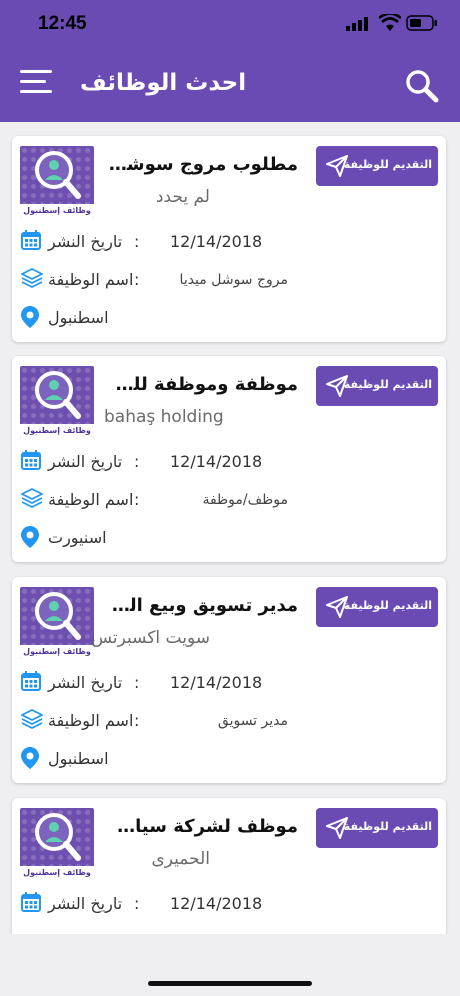 The width and height of the screenshot is (460, 996). What do you see at coordinates (150, 638) in the screenshot?
I see `company-name: سويت اكسبرتس` at bounding box center [150, 638].